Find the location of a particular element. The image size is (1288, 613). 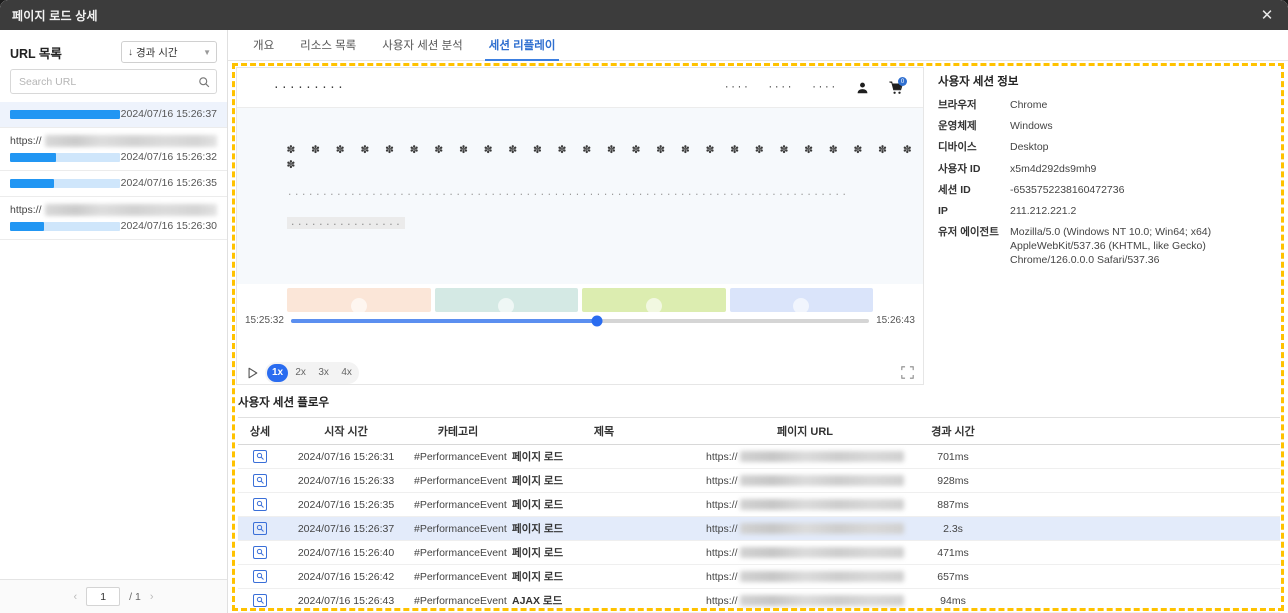

shopping-cart-icon: 0 is located at coordinates (897, 86).